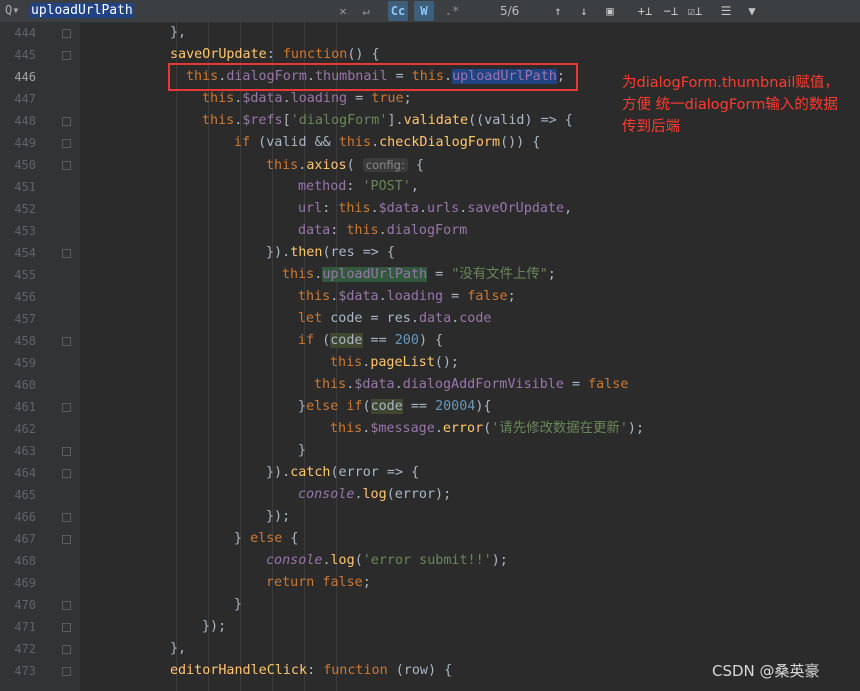  Describe the element at coordinates (382, 231) in the screenshot. I see `code-line: data: this.dialogForm` at that location.